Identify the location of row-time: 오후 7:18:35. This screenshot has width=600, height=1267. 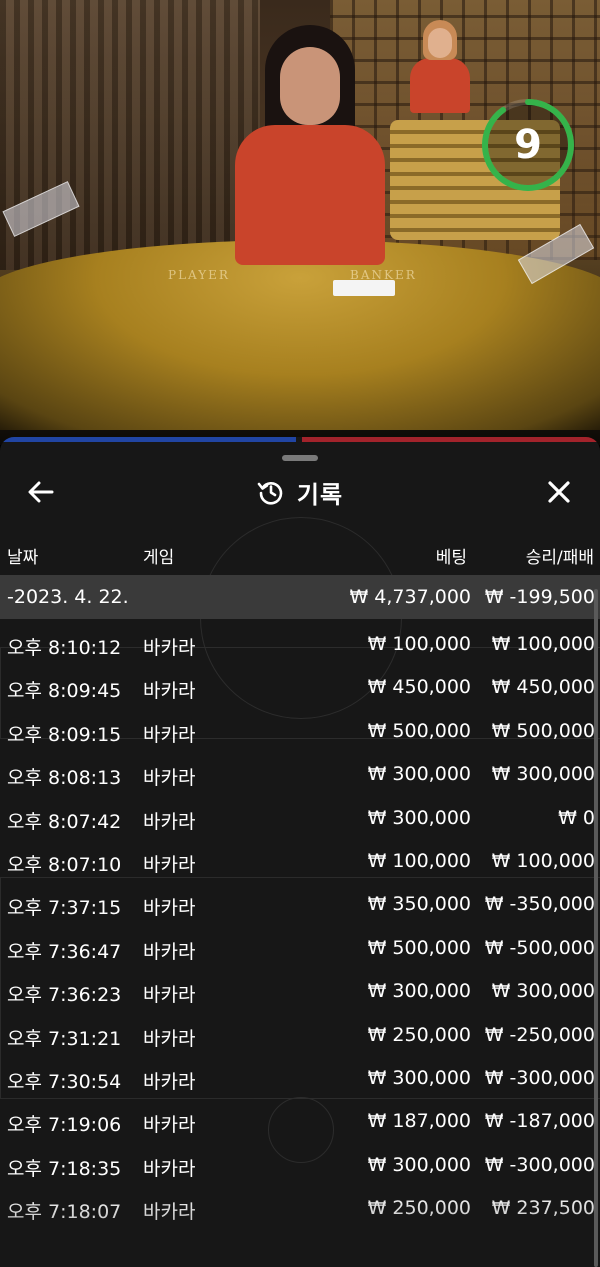
(64, 1168).